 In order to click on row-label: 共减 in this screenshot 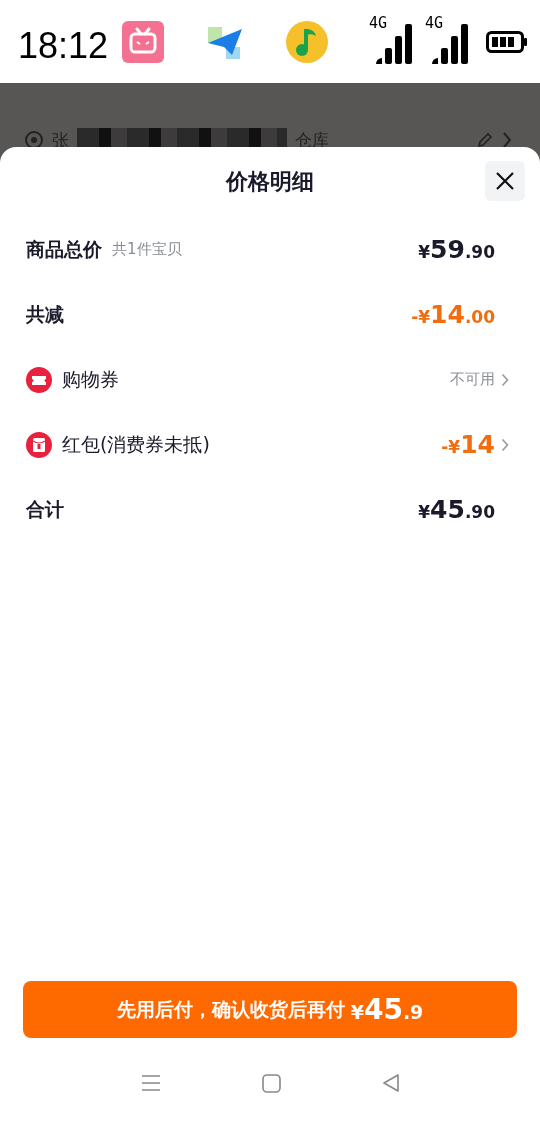, I will do `click(45, 314)`.